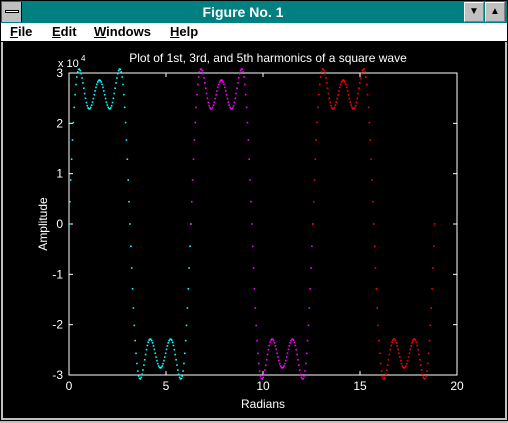 The width and height of the screenshot is (508, 423). What do you see at coordinates (12, 12) in the screenshot?
I see `system-menu-button` at bounding box center [12, 12].